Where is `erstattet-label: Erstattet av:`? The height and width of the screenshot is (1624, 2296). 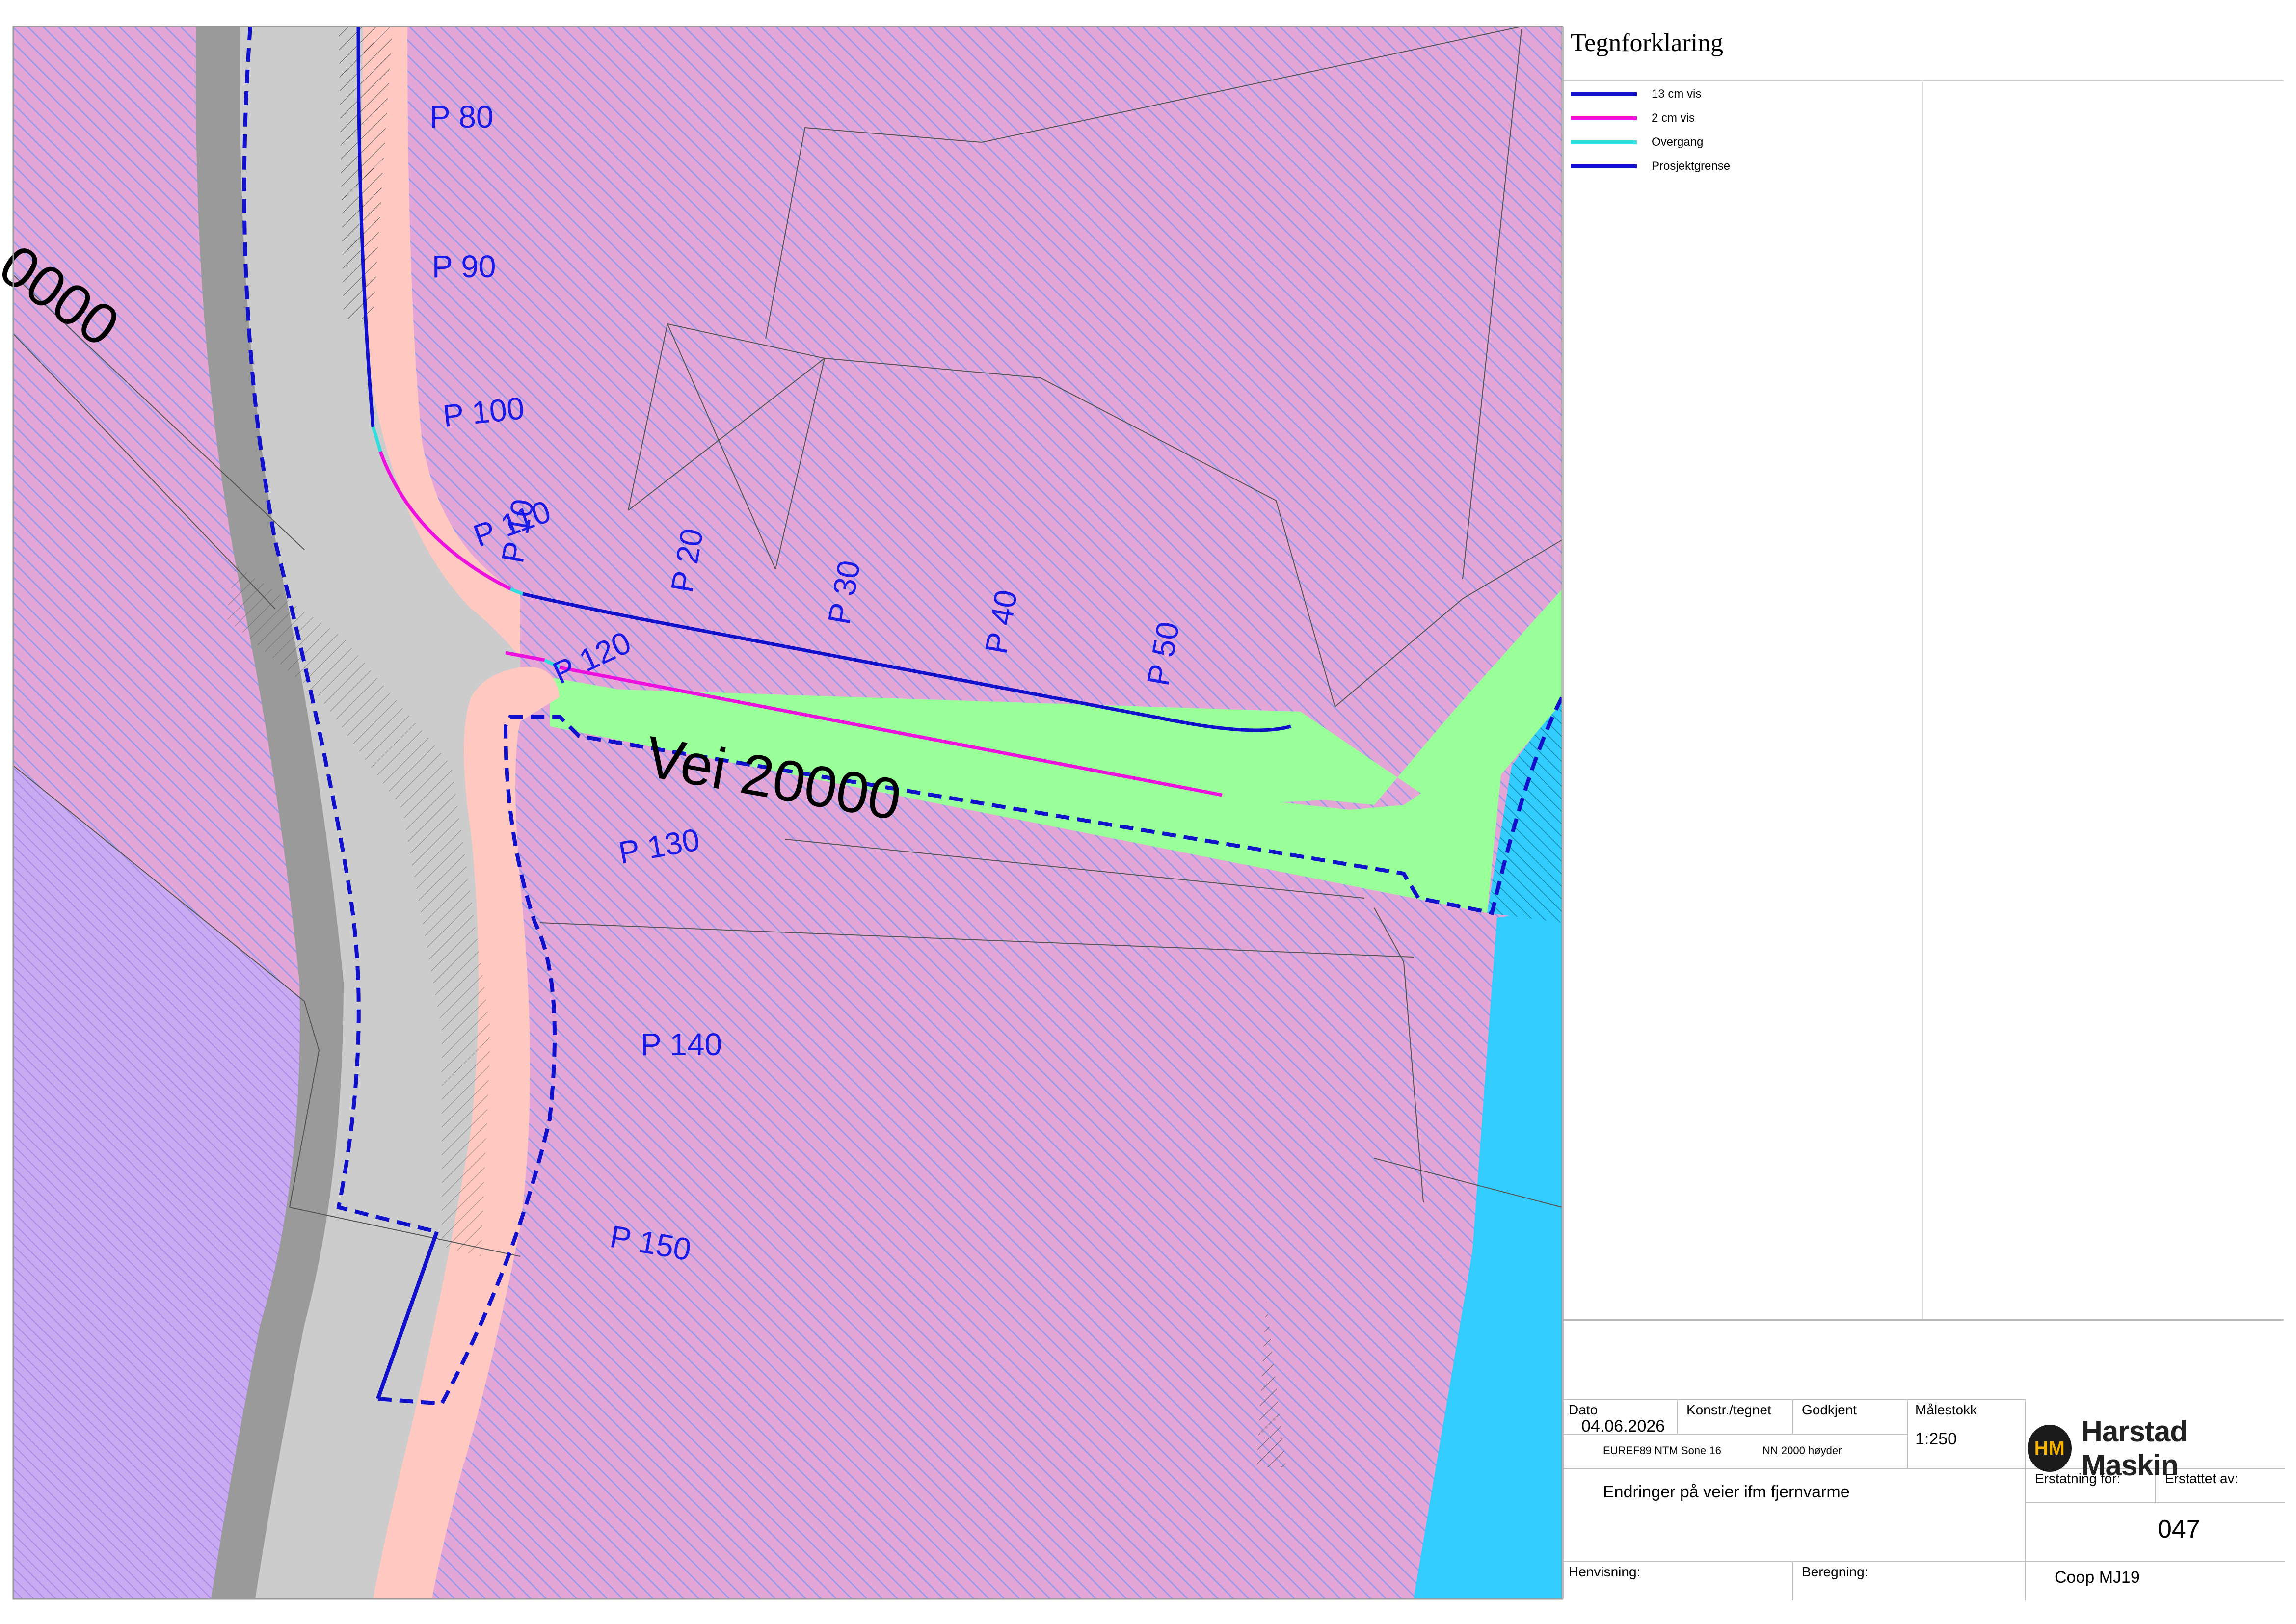
erstattet-label: Erstattet av: is located at coordinates (2202, 1478).